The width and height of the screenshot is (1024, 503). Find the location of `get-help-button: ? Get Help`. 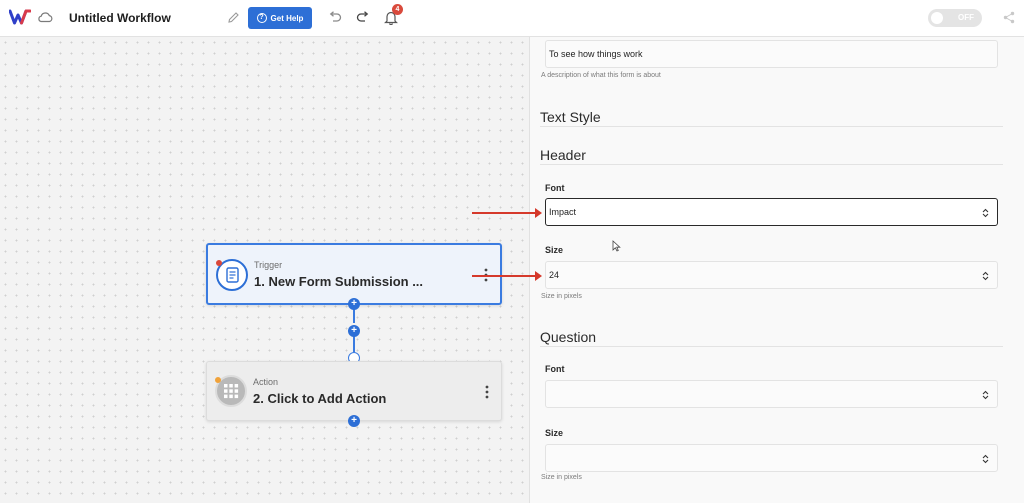

get-help-button: ? Get Help is located at coordinates (280, 18).